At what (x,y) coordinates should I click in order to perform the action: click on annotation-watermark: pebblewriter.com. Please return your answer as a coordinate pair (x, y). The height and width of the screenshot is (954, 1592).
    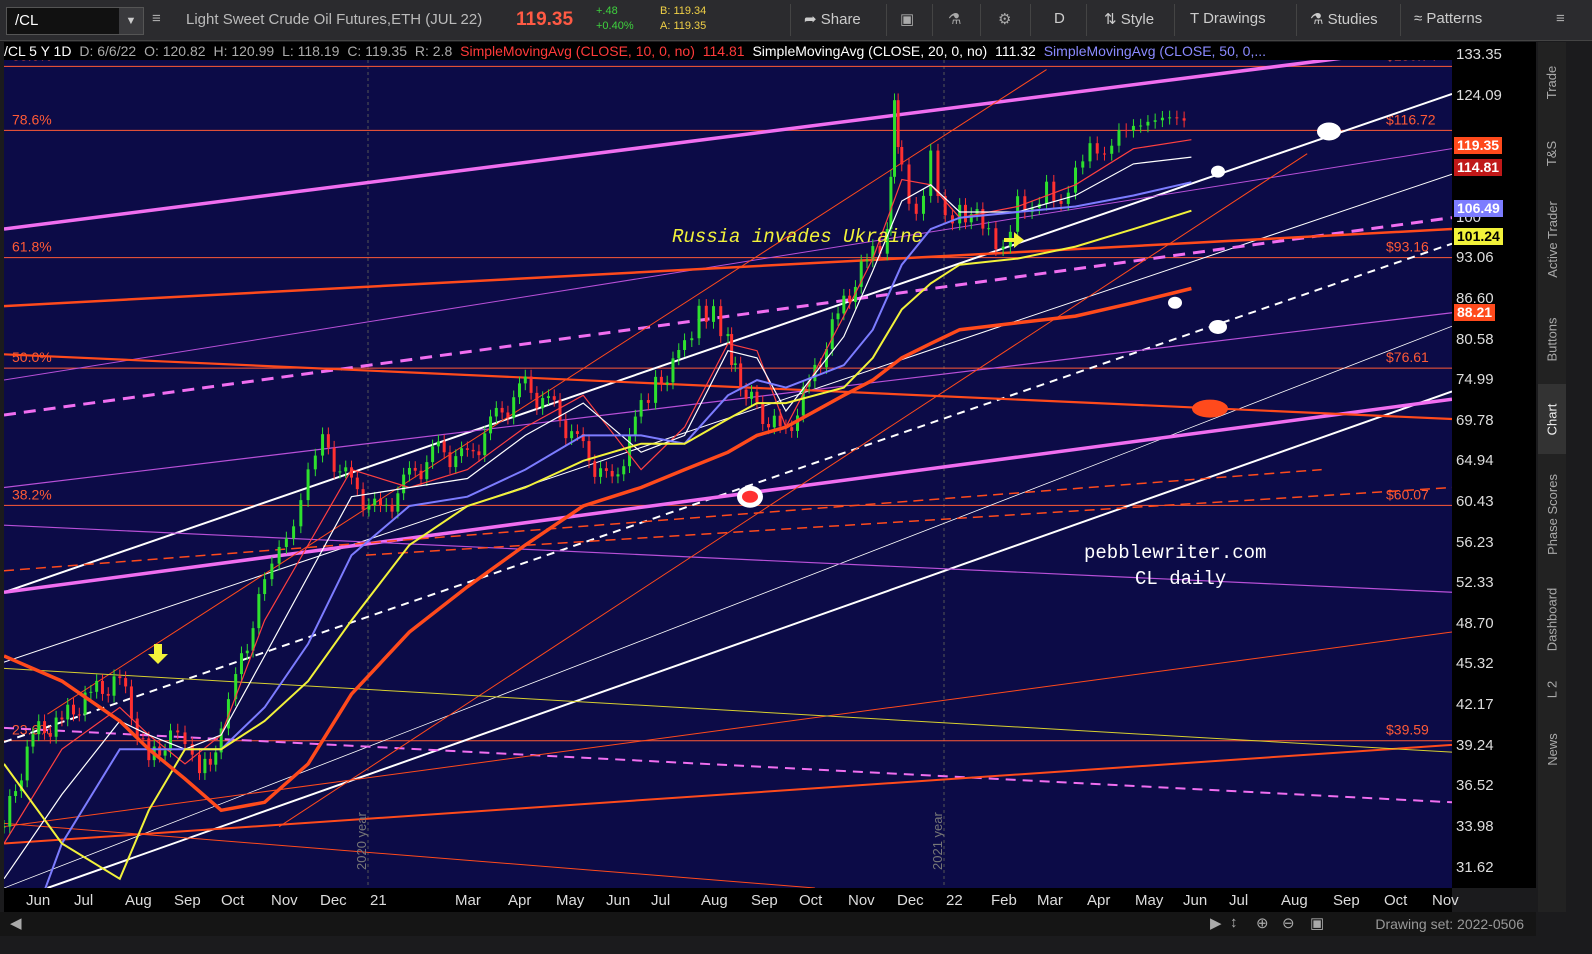
    Looking at the image, I should click on (1175, 553).